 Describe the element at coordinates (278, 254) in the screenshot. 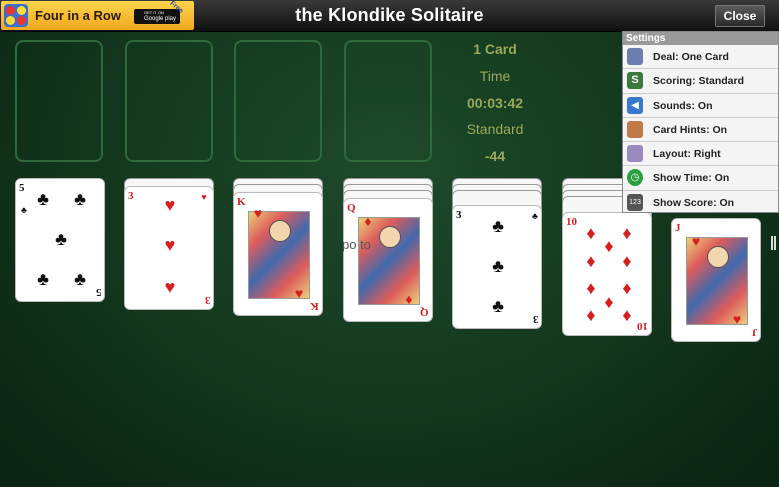

I see `tableau-card-king-hearts: K ♥ ♥ K` at that location.